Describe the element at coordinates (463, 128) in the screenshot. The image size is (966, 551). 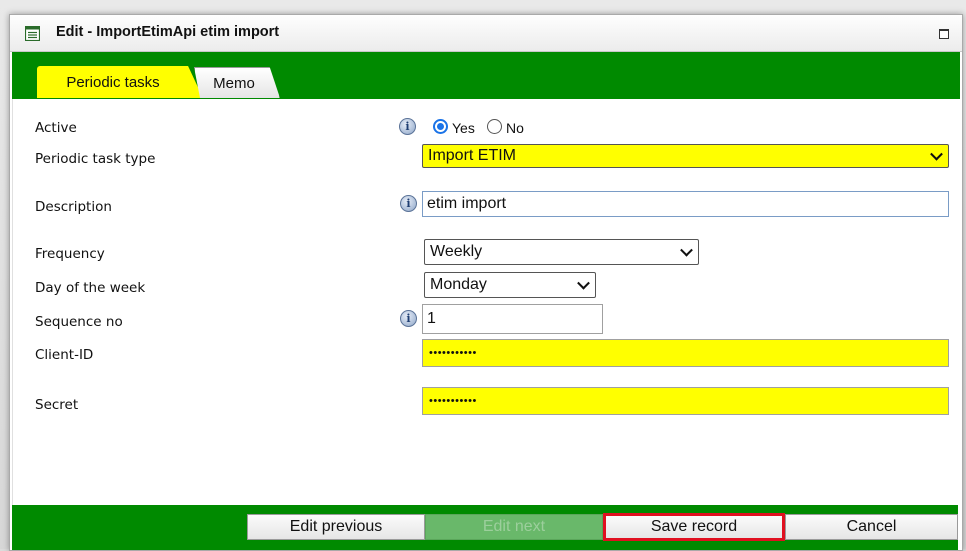
I see `active-yes-label: Yes` at that location.